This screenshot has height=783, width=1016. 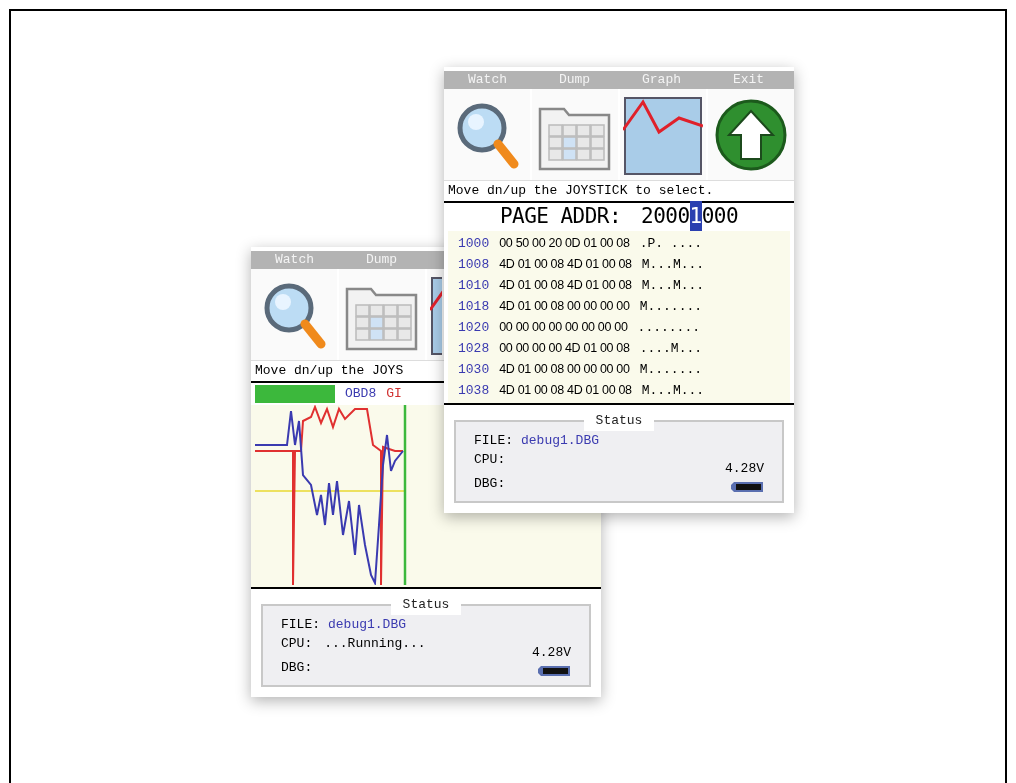 What do you see at coordinates (564, 348) in the screenshot?
I see `hex-bytes: 00 00 00 00 4D 01 00 08` at bounding box center [564, 348].